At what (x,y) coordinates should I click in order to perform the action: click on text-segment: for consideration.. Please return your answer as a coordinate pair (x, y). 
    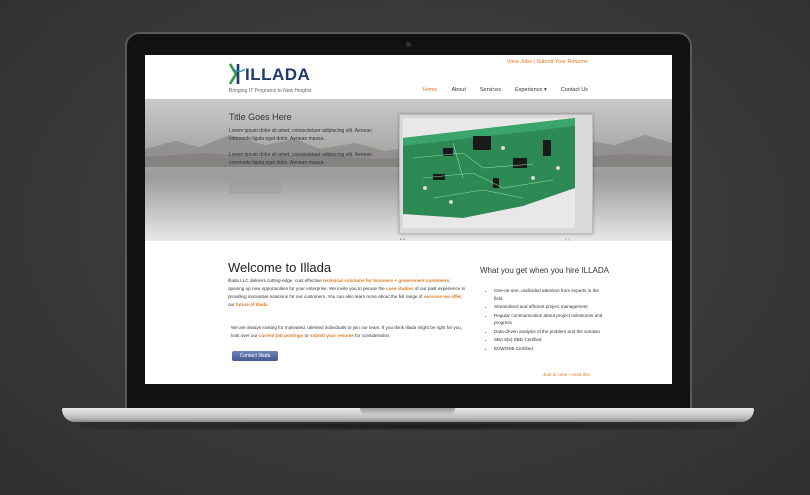
    Looking at the image, I should click on (373, 335).